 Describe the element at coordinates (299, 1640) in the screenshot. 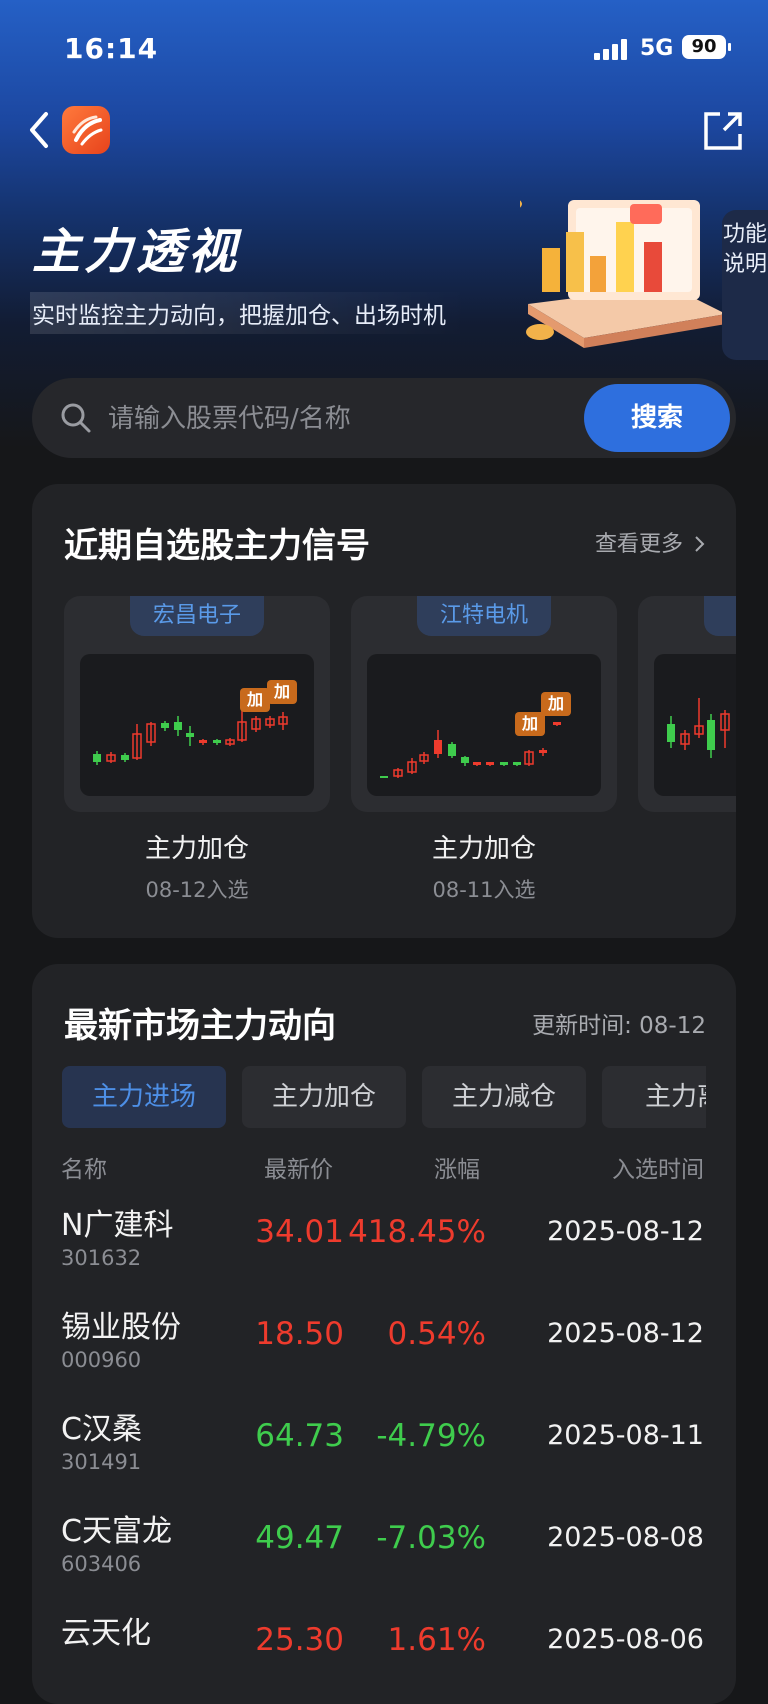

I see `stock-price: 25.30` at that location.